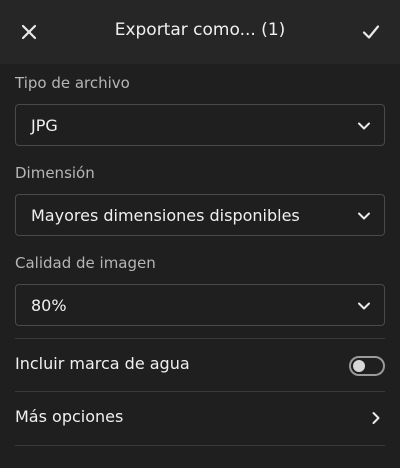  I want to click on divider, so click(200, 445).